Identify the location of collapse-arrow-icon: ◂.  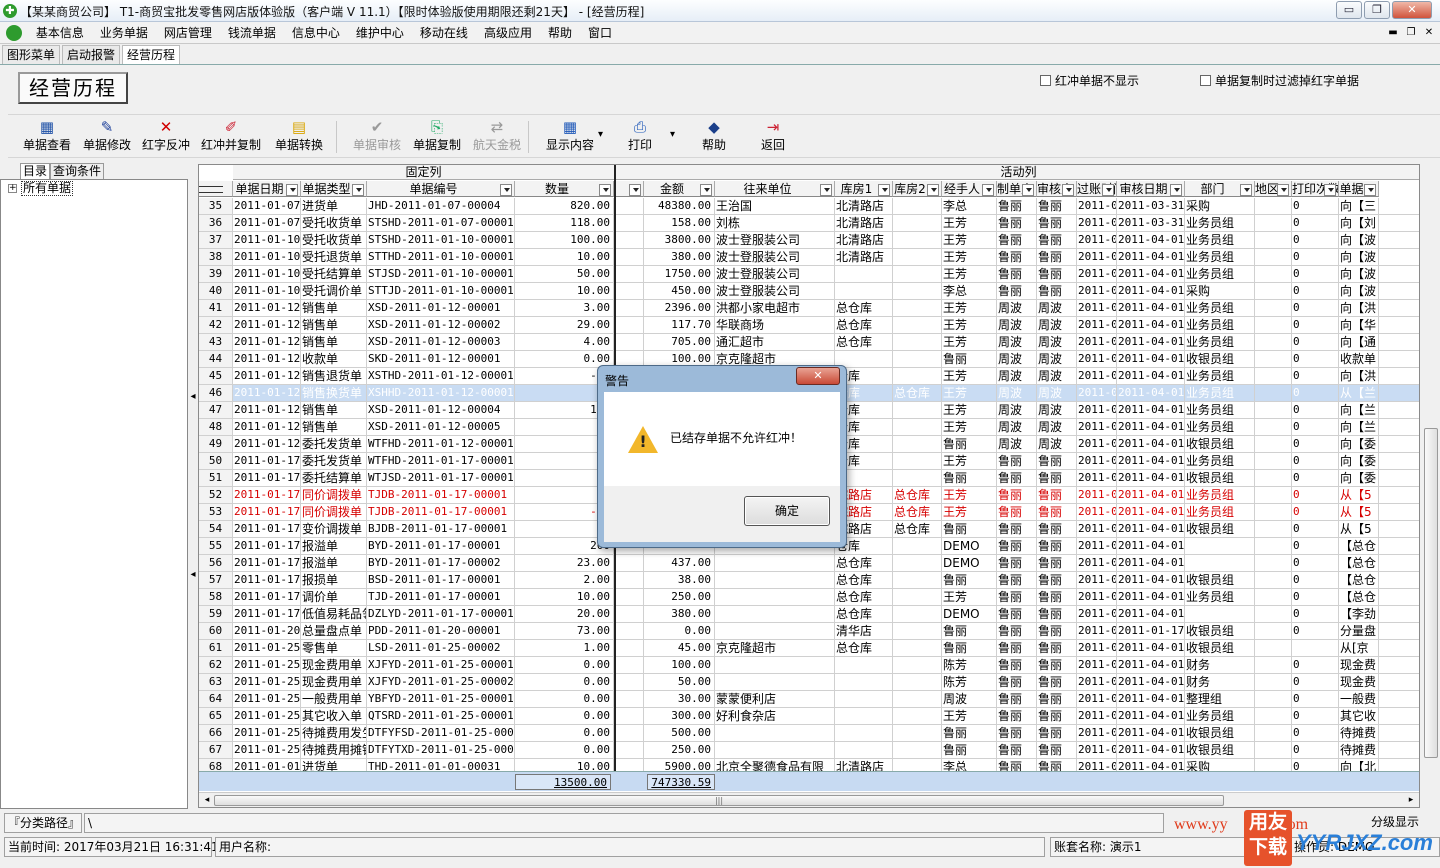
(193, 397).